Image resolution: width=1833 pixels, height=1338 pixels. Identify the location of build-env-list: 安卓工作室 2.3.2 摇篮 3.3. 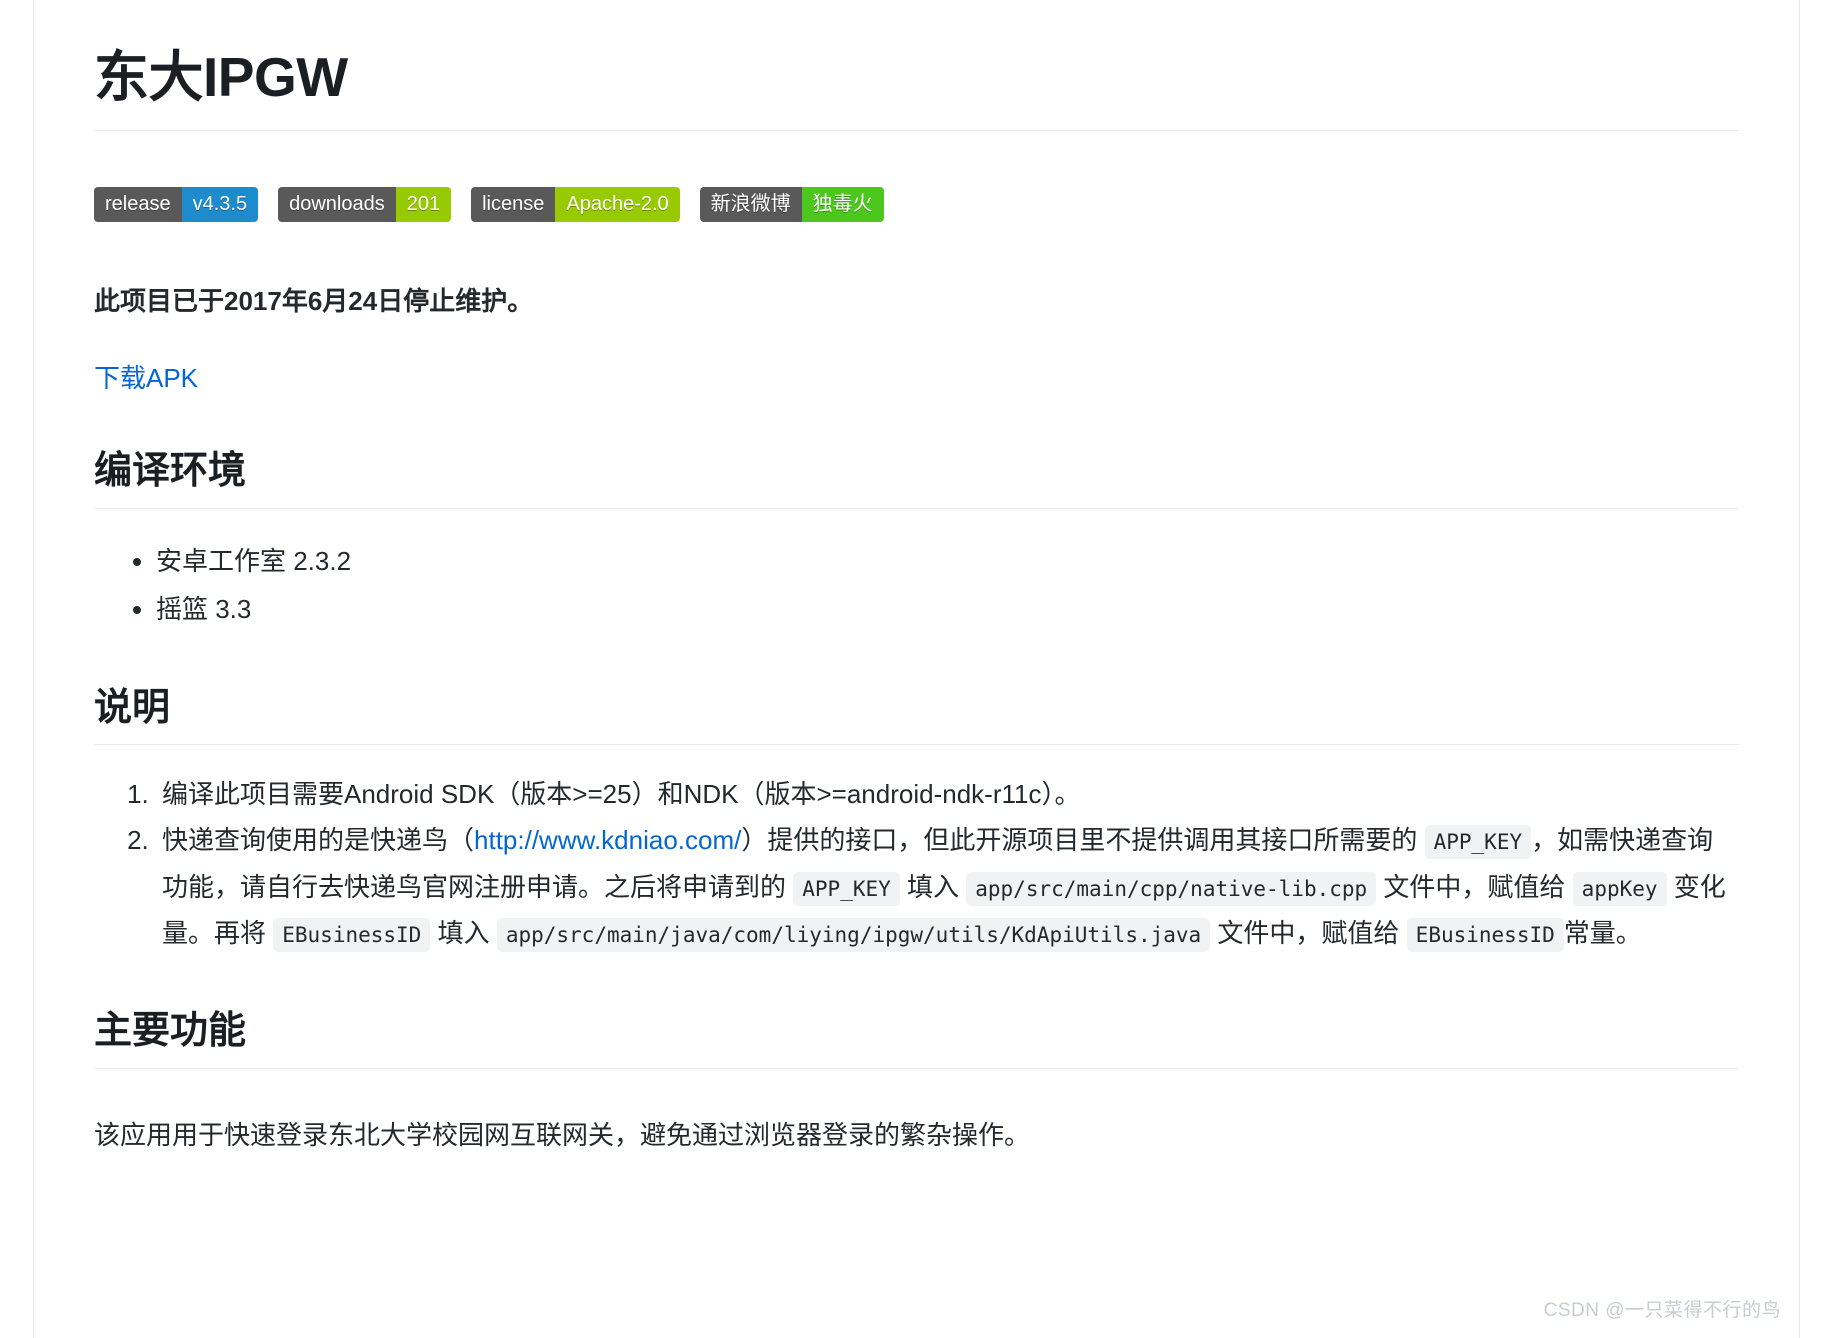
(916, 585).